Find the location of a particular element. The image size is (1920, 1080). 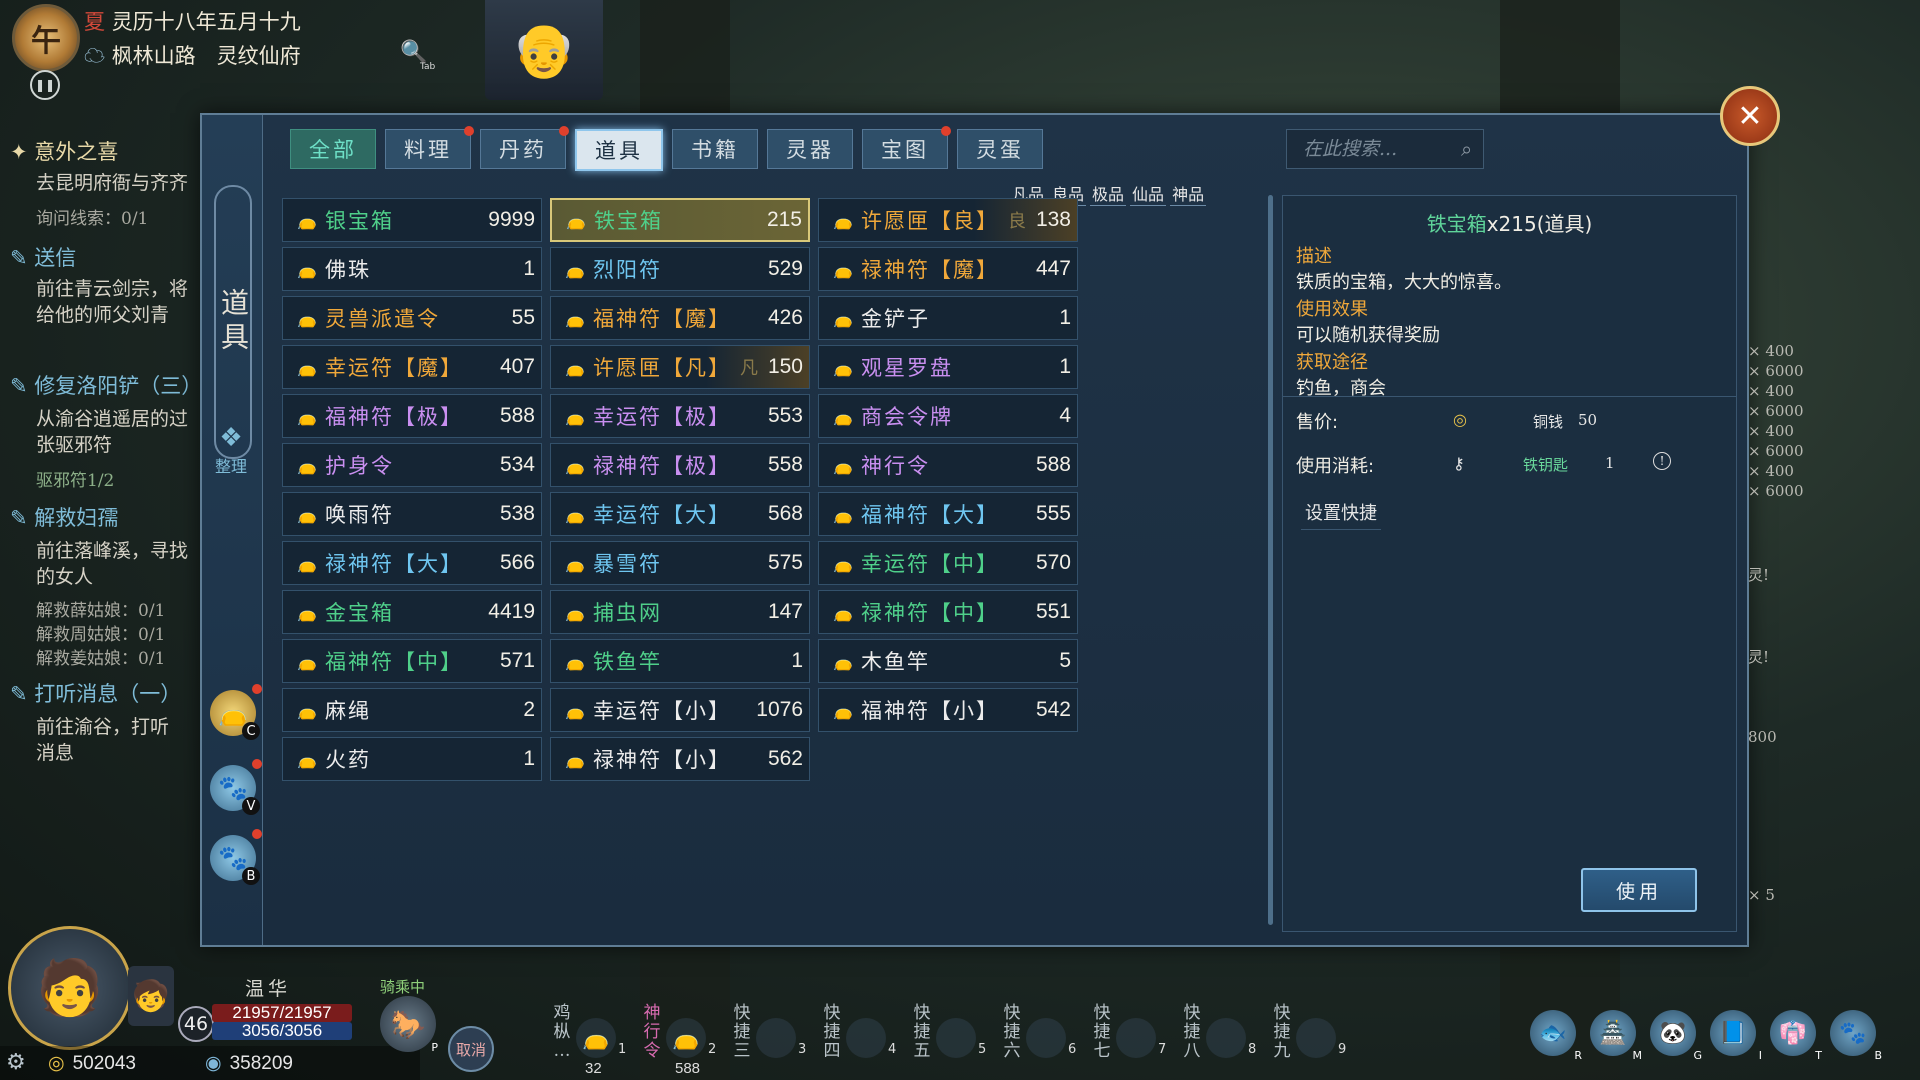

inventory-item: 👝 铁宝箱 215 is located at coordinates (680, 220).